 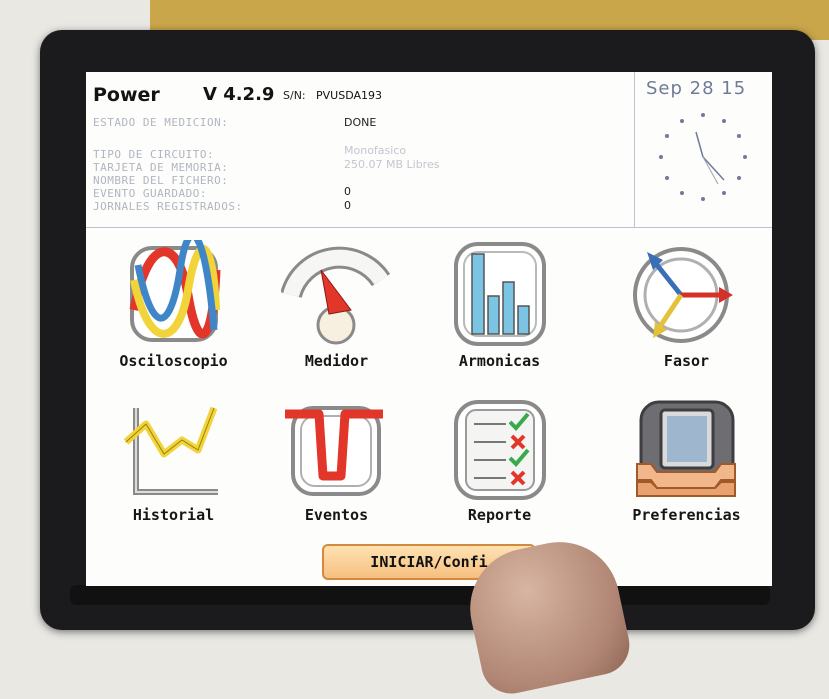 I want to click on tile-preferences: Preferencias, so click(x=686, y=469).